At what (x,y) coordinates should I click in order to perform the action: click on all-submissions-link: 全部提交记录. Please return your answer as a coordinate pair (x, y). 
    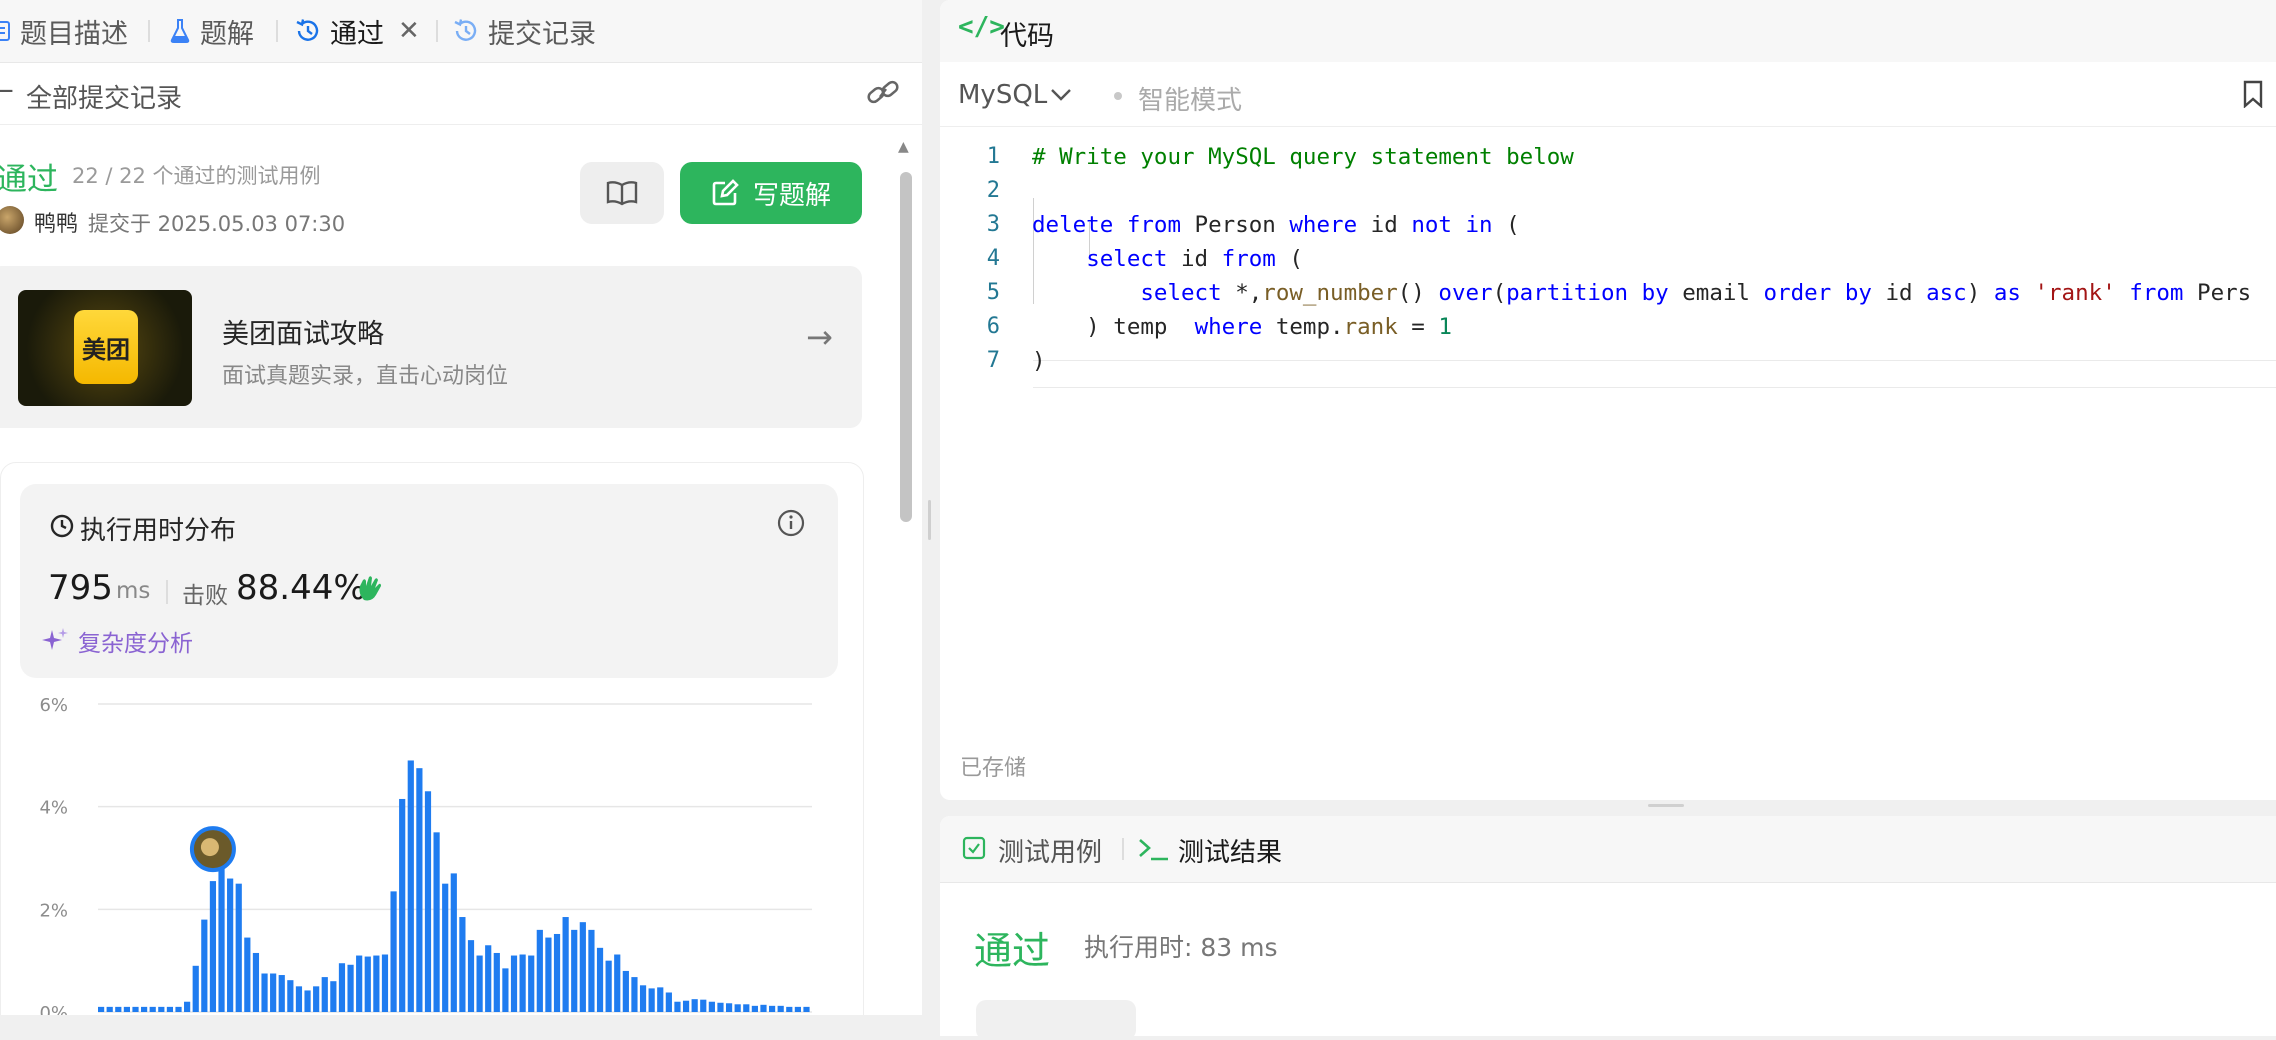
    Looking at the image, I should click on (104, 96).